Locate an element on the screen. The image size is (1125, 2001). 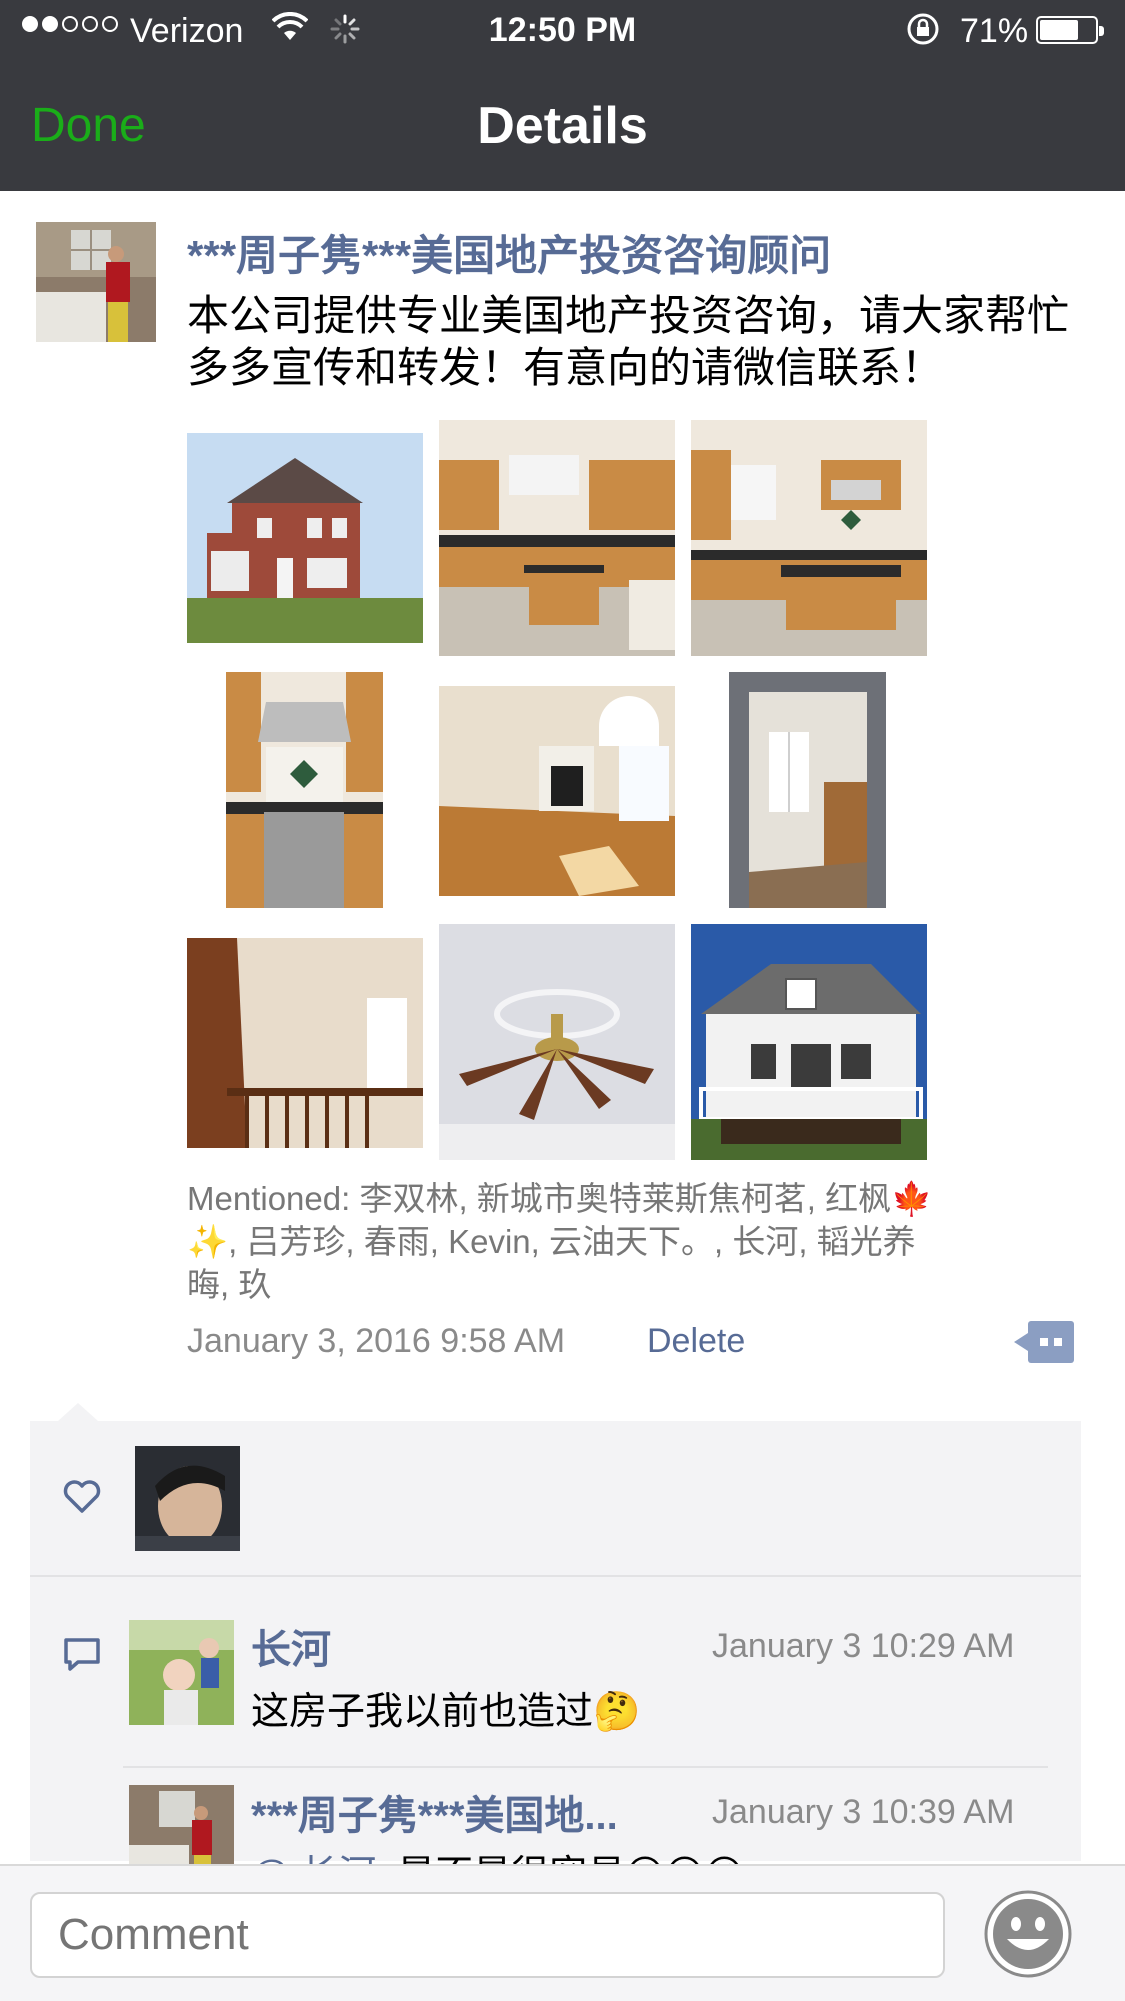
comment-input is located at coordinates (487, 1935).